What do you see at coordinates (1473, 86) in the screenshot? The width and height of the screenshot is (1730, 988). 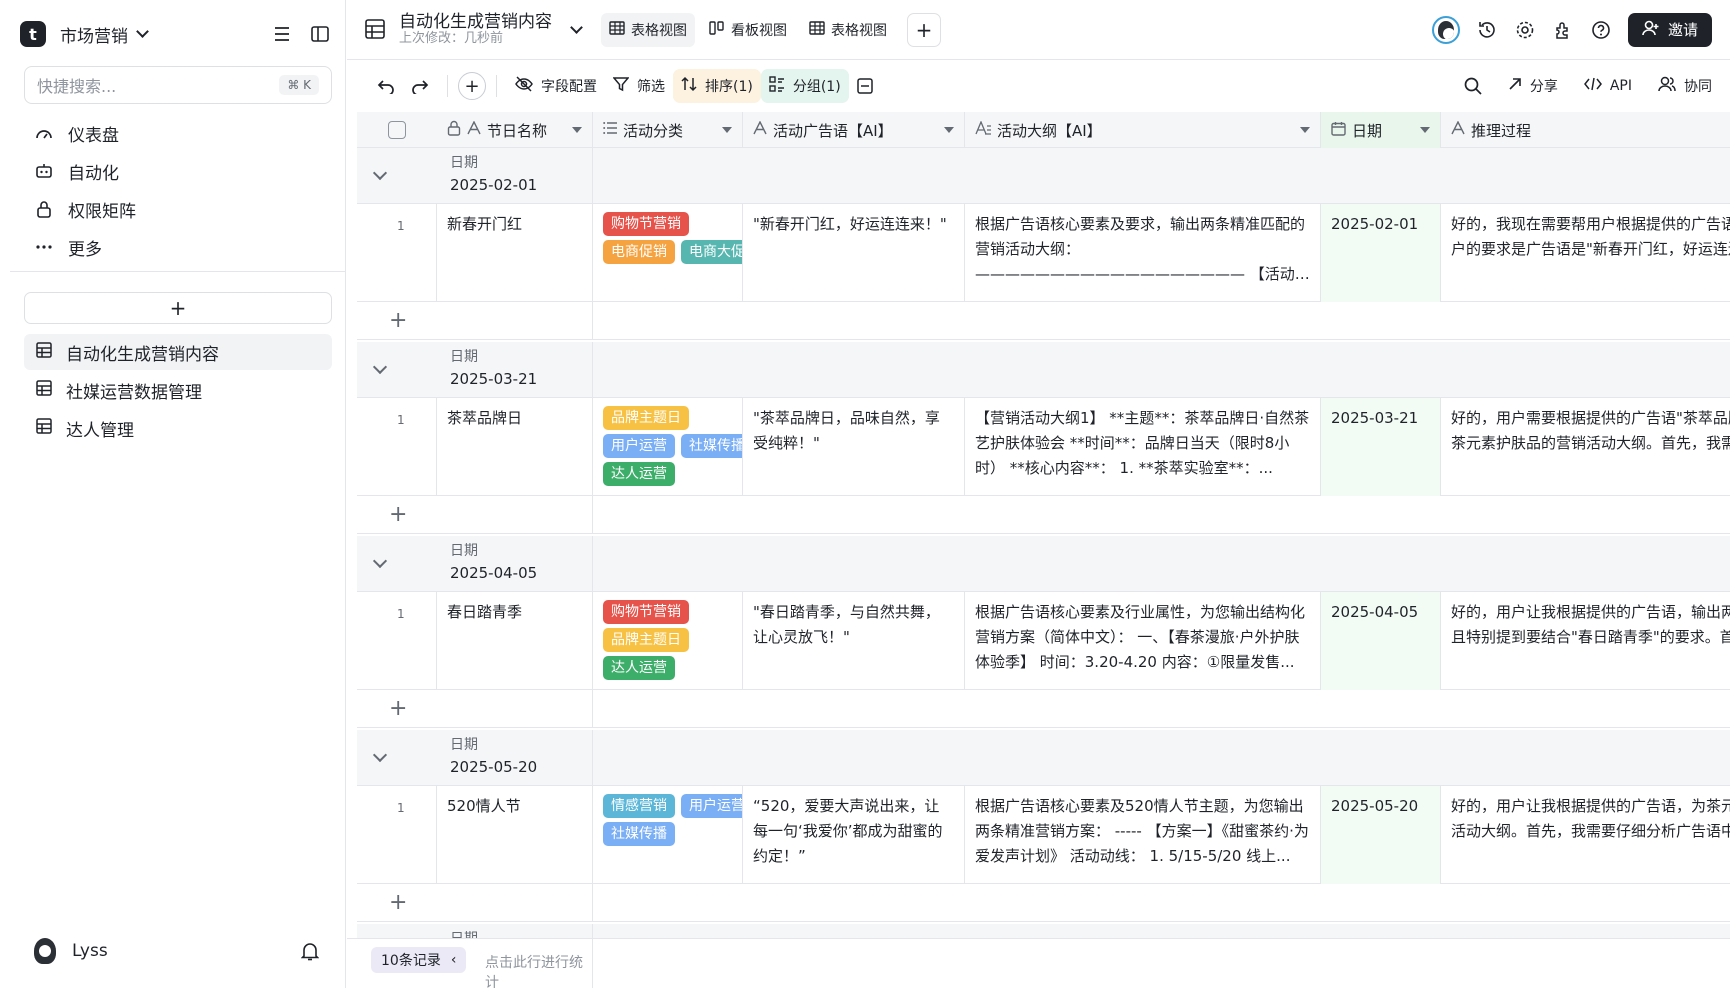 I see `search-button` at bounding box center [1473, 86].